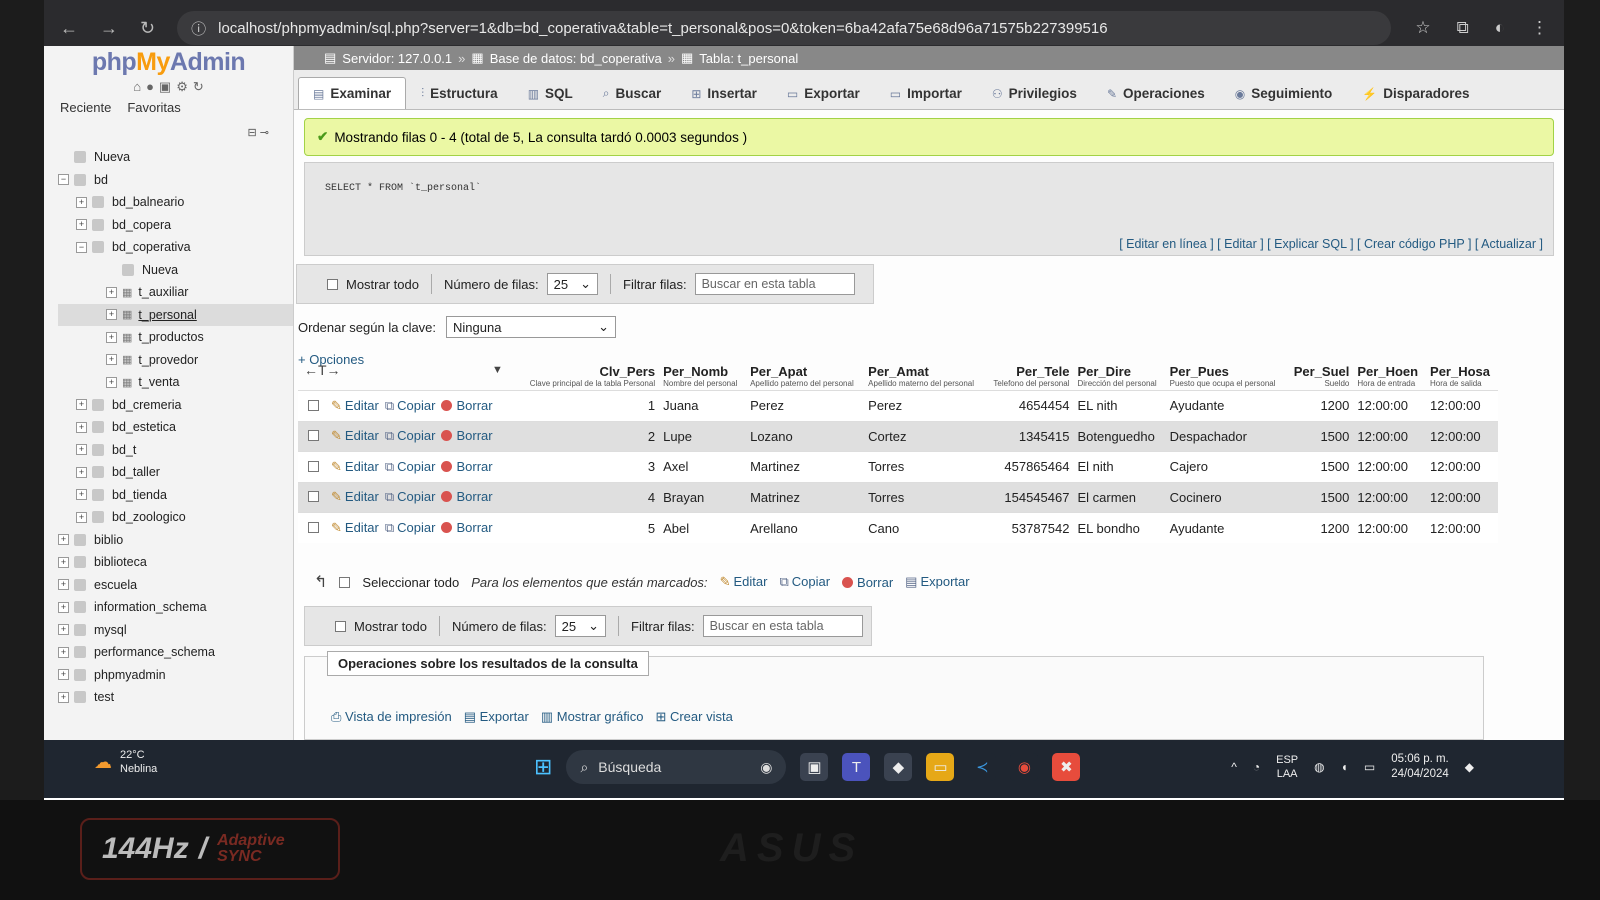 The width and height of the screenshot is (1600, 900). I want to click on tab-examinar: ▤ Examinar, so click(352, 93).